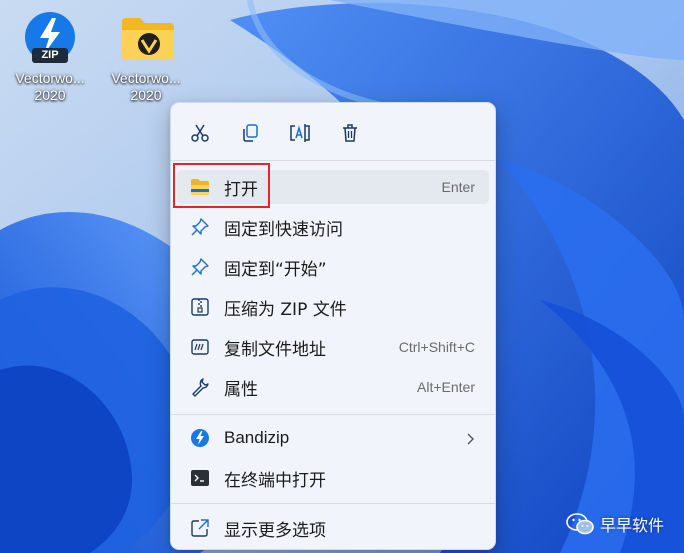 The width and height of the screenshot is (684, 553). Describe the element at coordinates (333, 387) in the screenshot. I see `menu-item-properties: 属性 Alt+Enter` at that location.